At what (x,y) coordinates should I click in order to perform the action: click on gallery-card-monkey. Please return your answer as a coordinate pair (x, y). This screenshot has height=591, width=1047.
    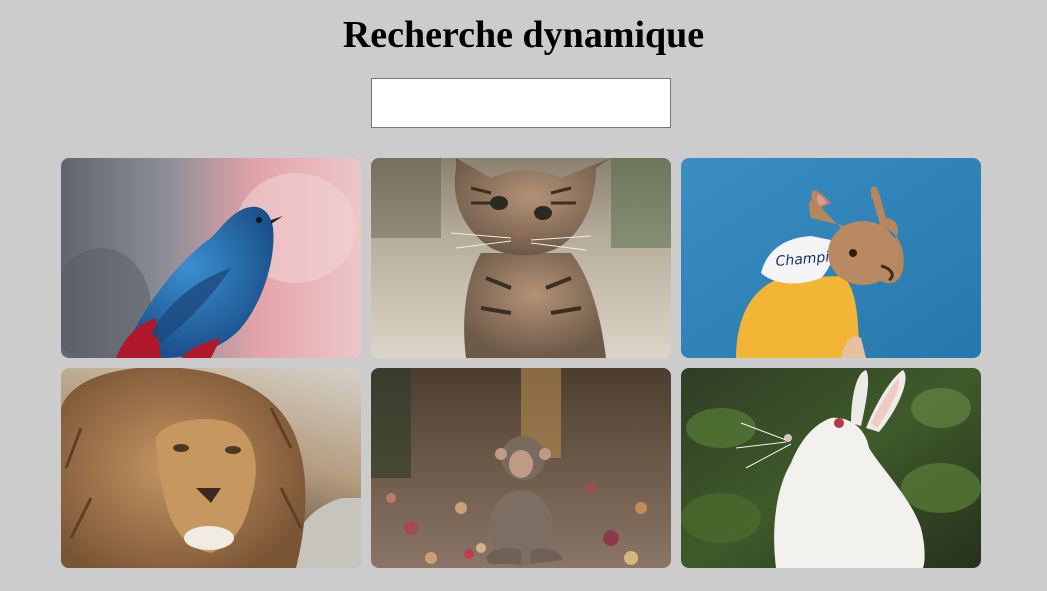
    Looking at the image, I should click on (521, 468).